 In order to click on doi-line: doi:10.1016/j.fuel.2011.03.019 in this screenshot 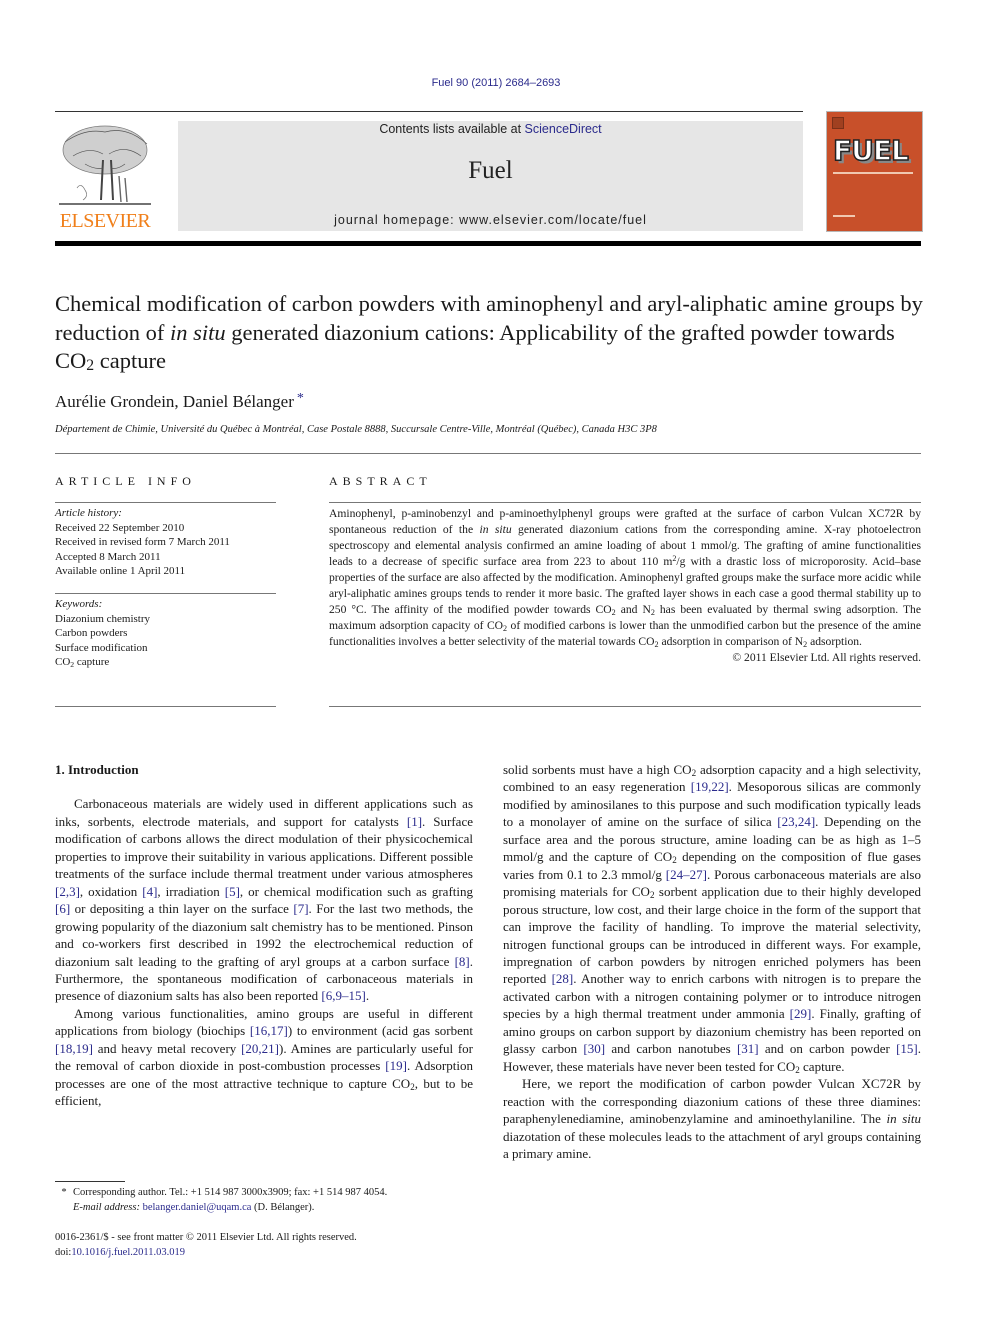, I will do `click(120, 1252)`.